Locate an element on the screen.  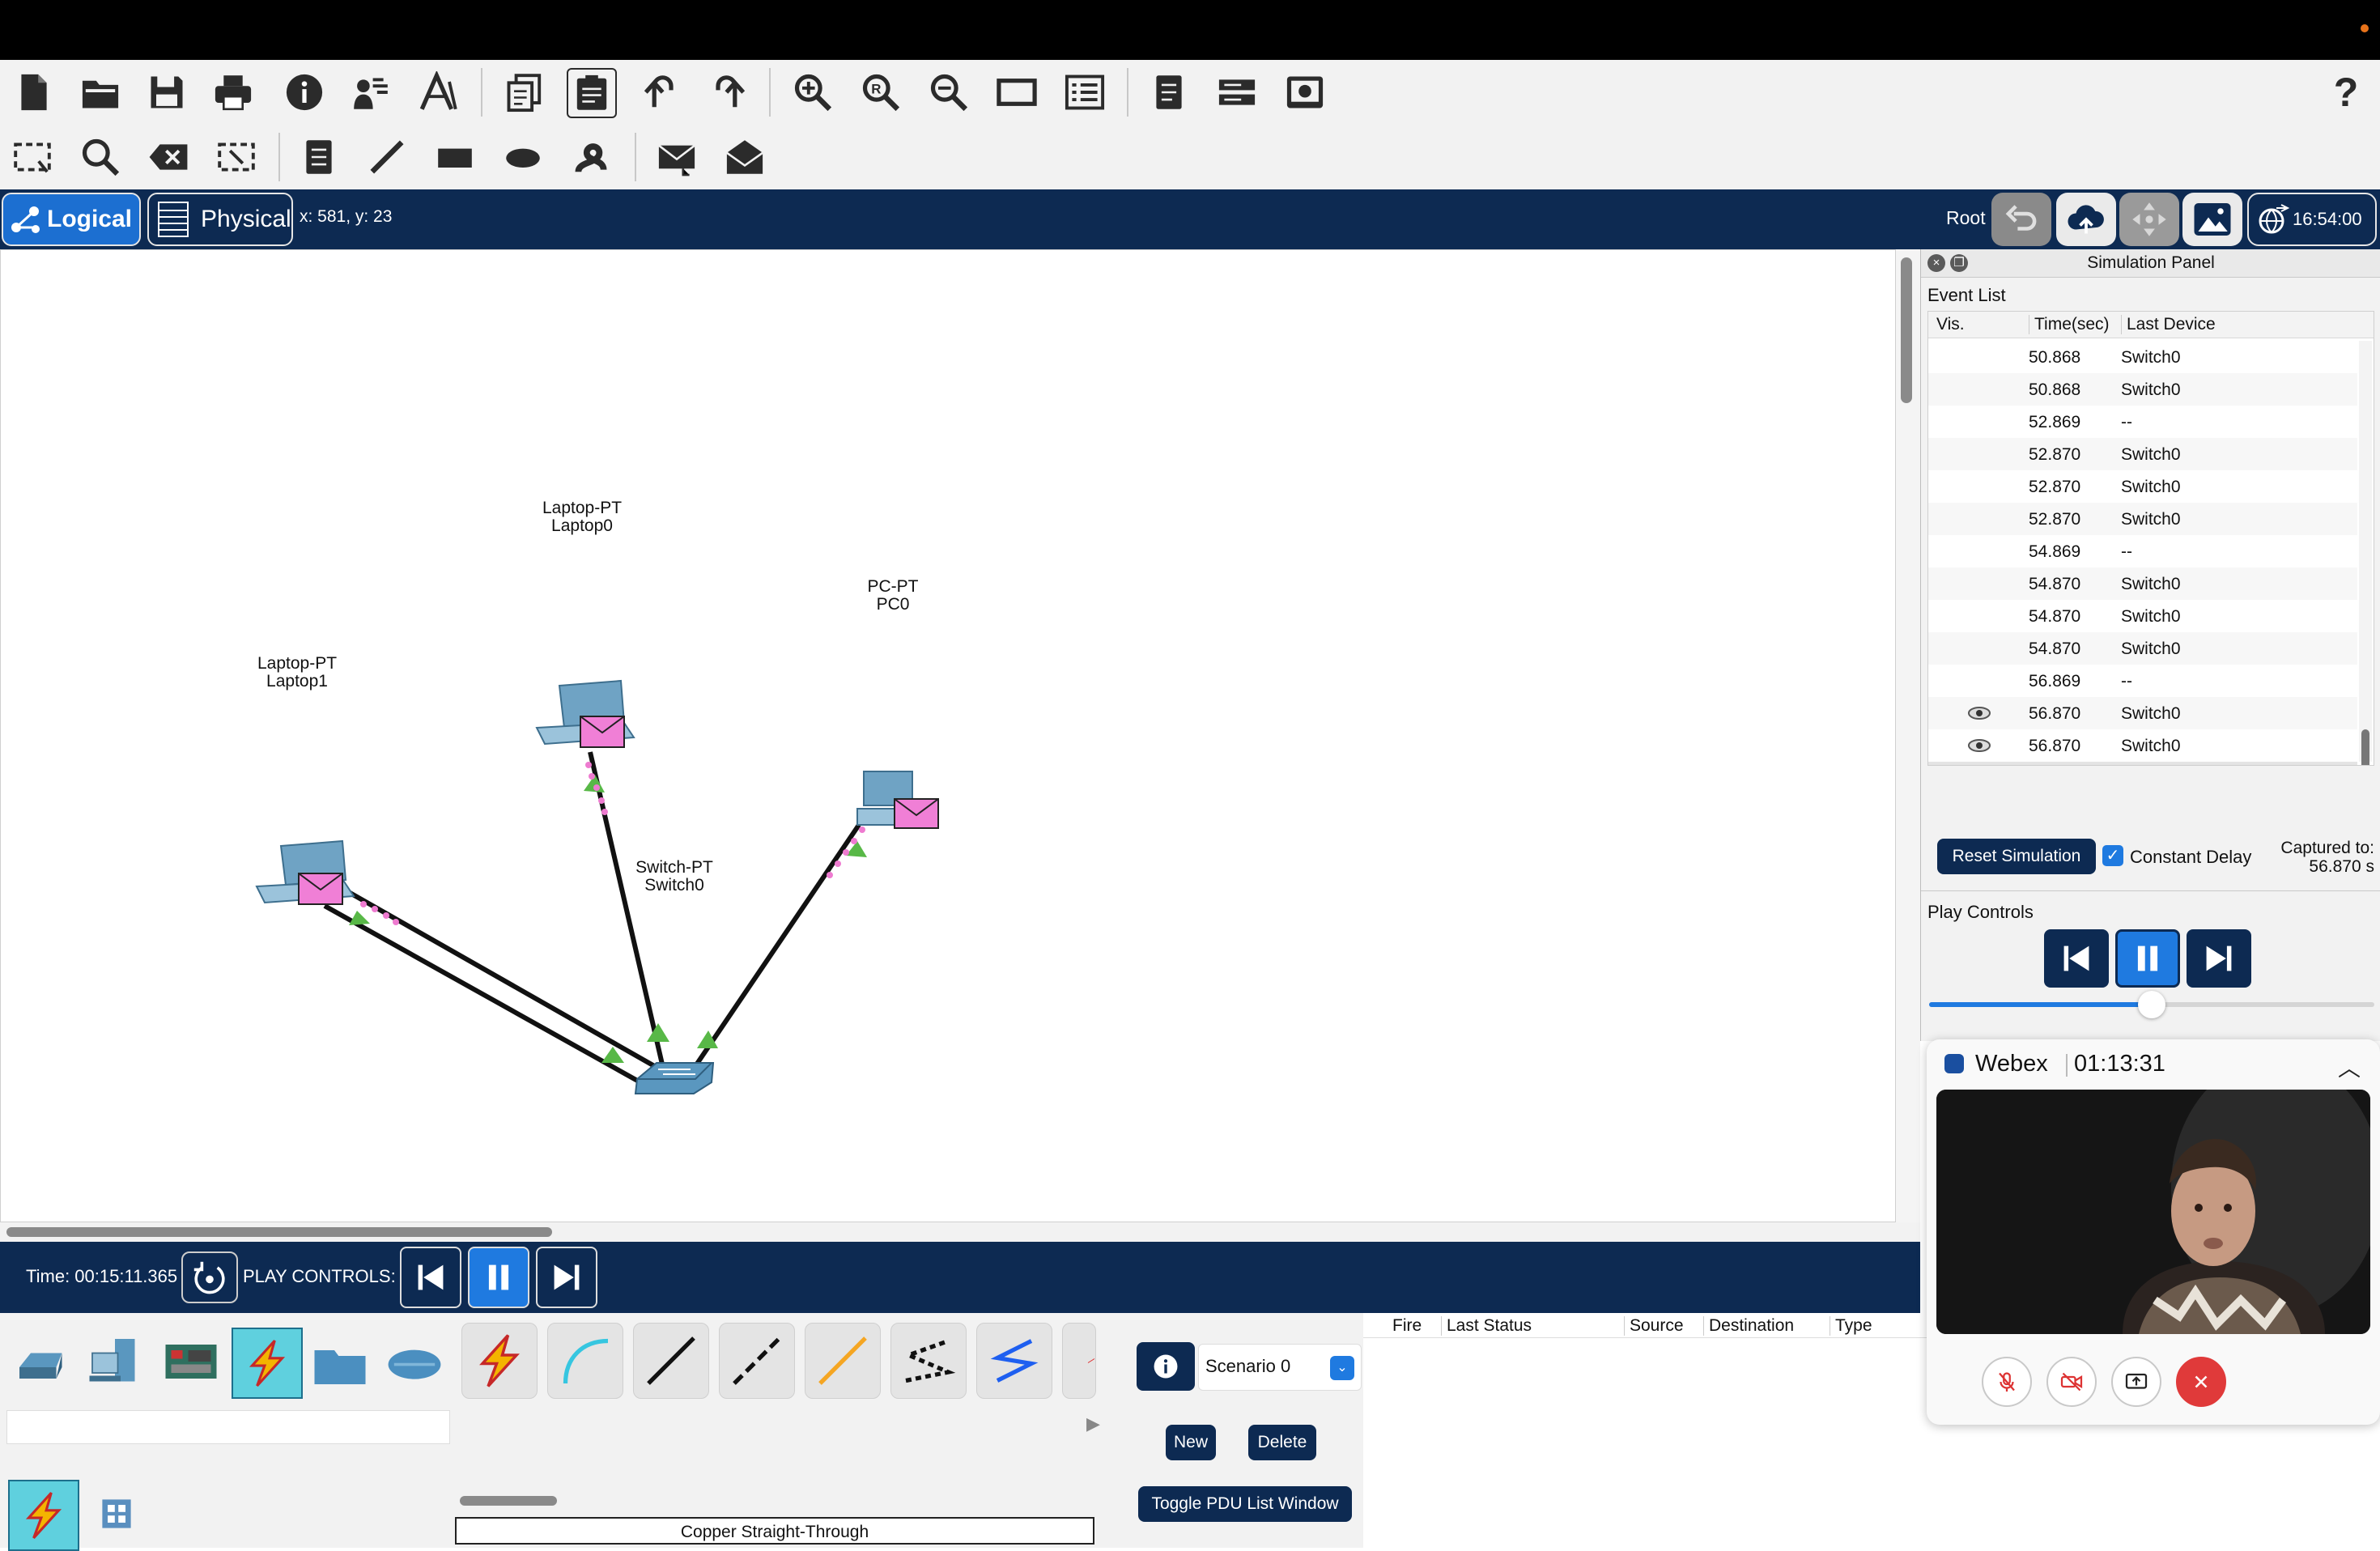
draw-rectangle-icon is located at coordinates (455, 157).